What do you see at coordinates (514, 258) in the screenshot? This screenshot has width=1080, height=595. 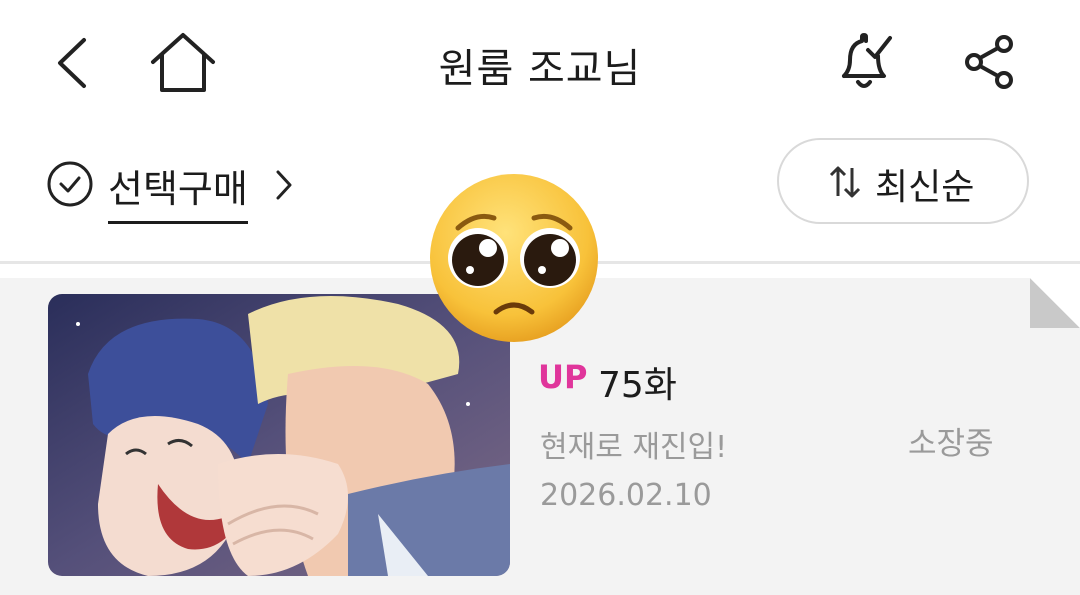 I see `pleading-face-emoji` at bounding box center [514, 258].